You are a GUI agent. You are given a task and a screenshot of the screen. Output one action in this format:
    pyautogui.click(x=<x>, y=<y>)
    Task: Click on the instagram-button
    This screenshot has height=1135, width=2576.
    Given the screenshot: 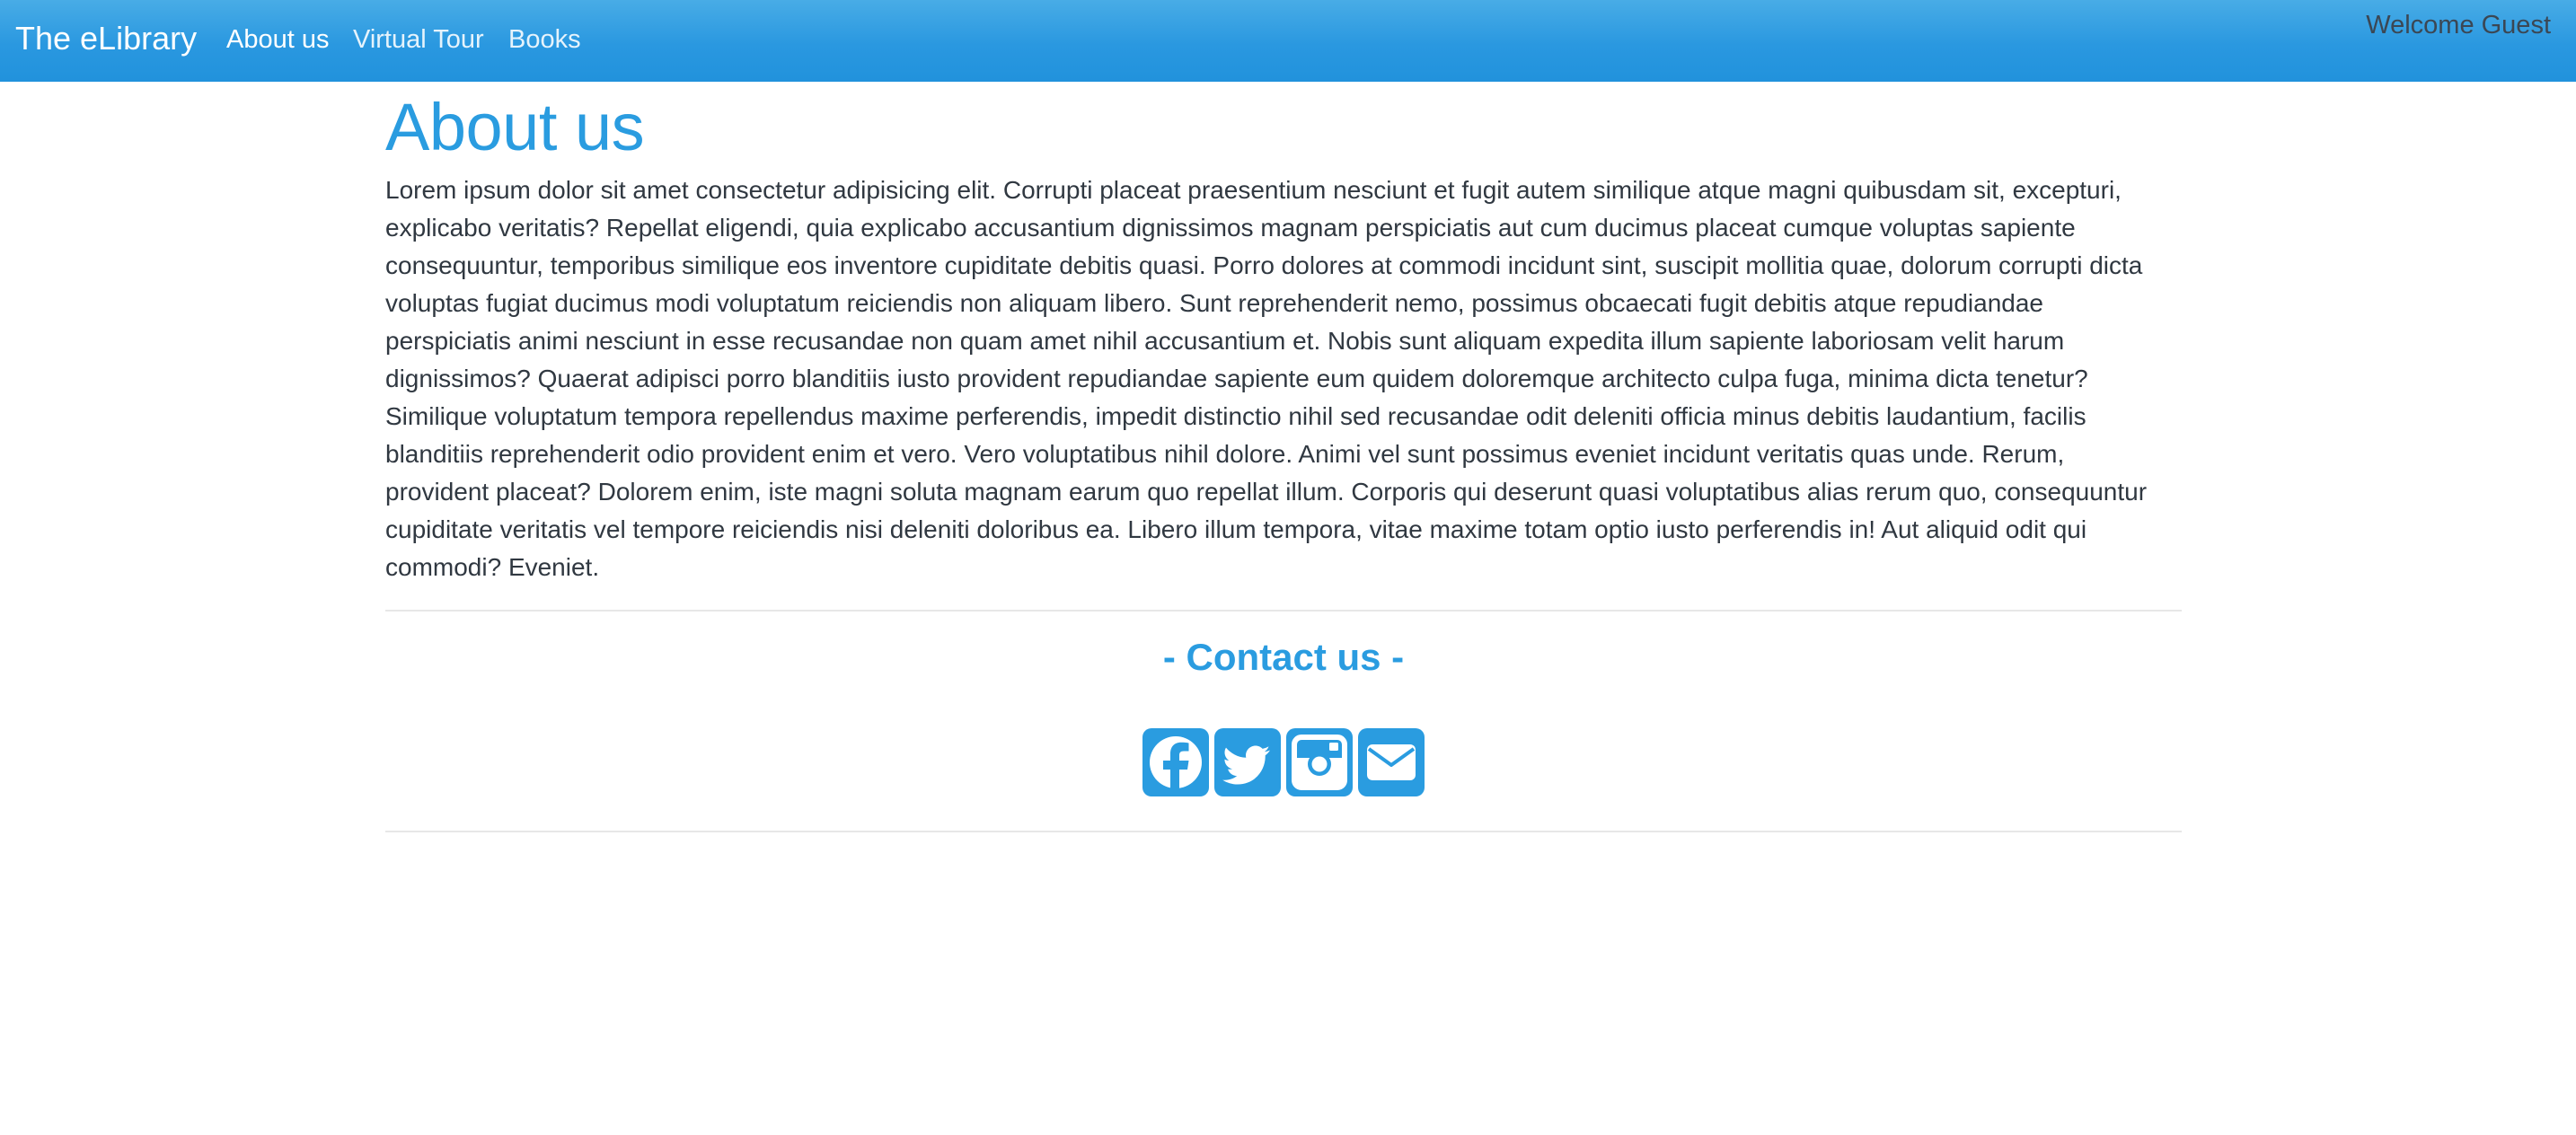 What is the action you would take?
    pyautogui.click(x=1319, y=762)
    